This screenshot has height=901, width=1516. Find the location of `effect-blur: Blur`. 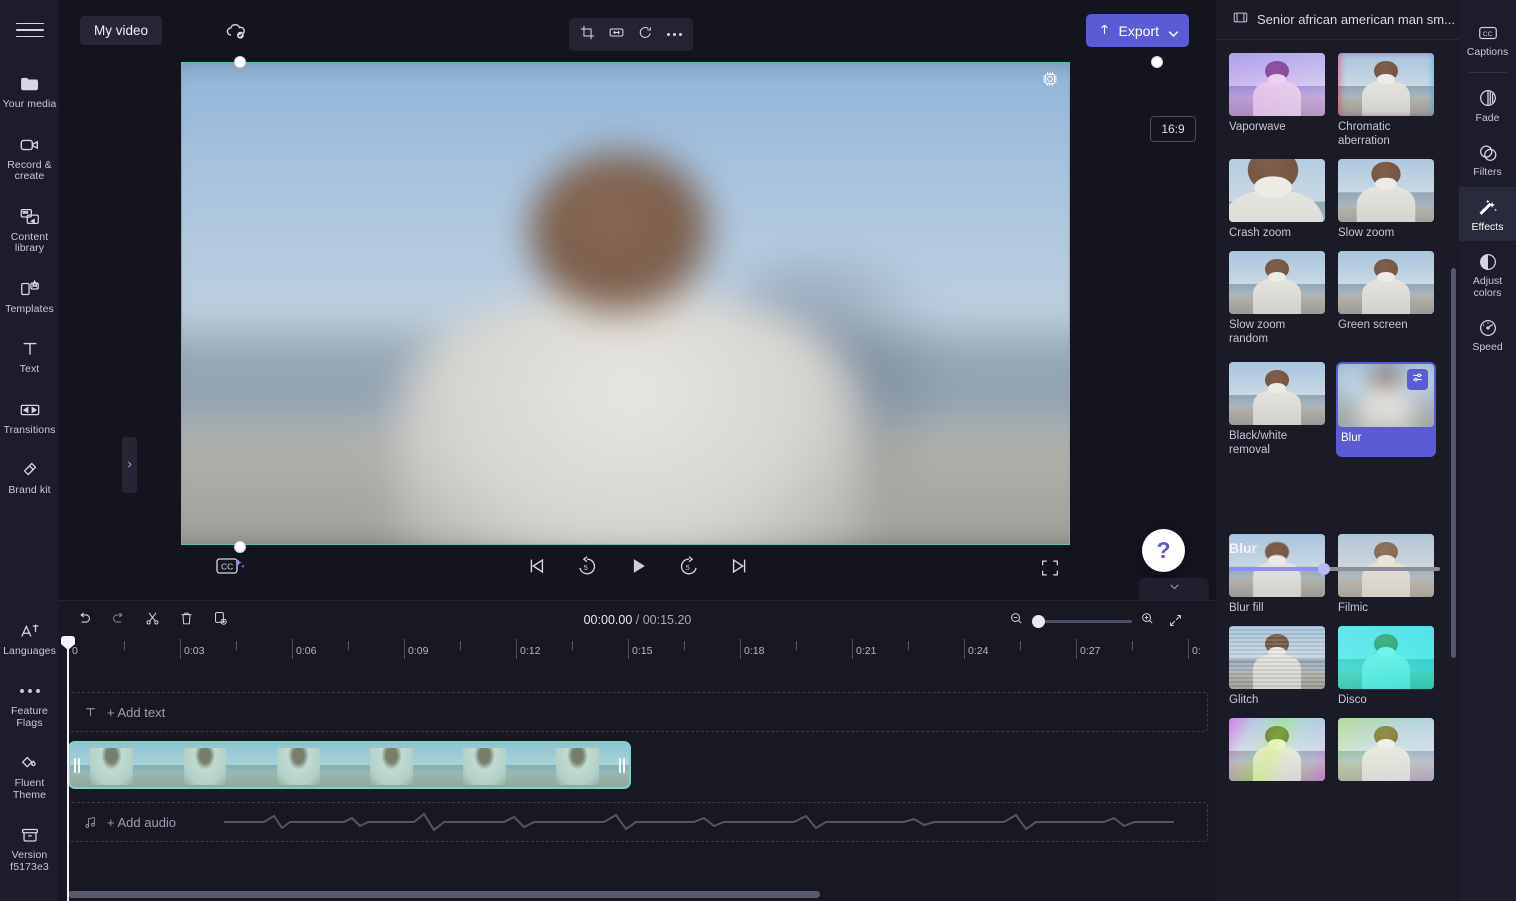

effect-blur: Blur is located at coordinates (1386, 409).